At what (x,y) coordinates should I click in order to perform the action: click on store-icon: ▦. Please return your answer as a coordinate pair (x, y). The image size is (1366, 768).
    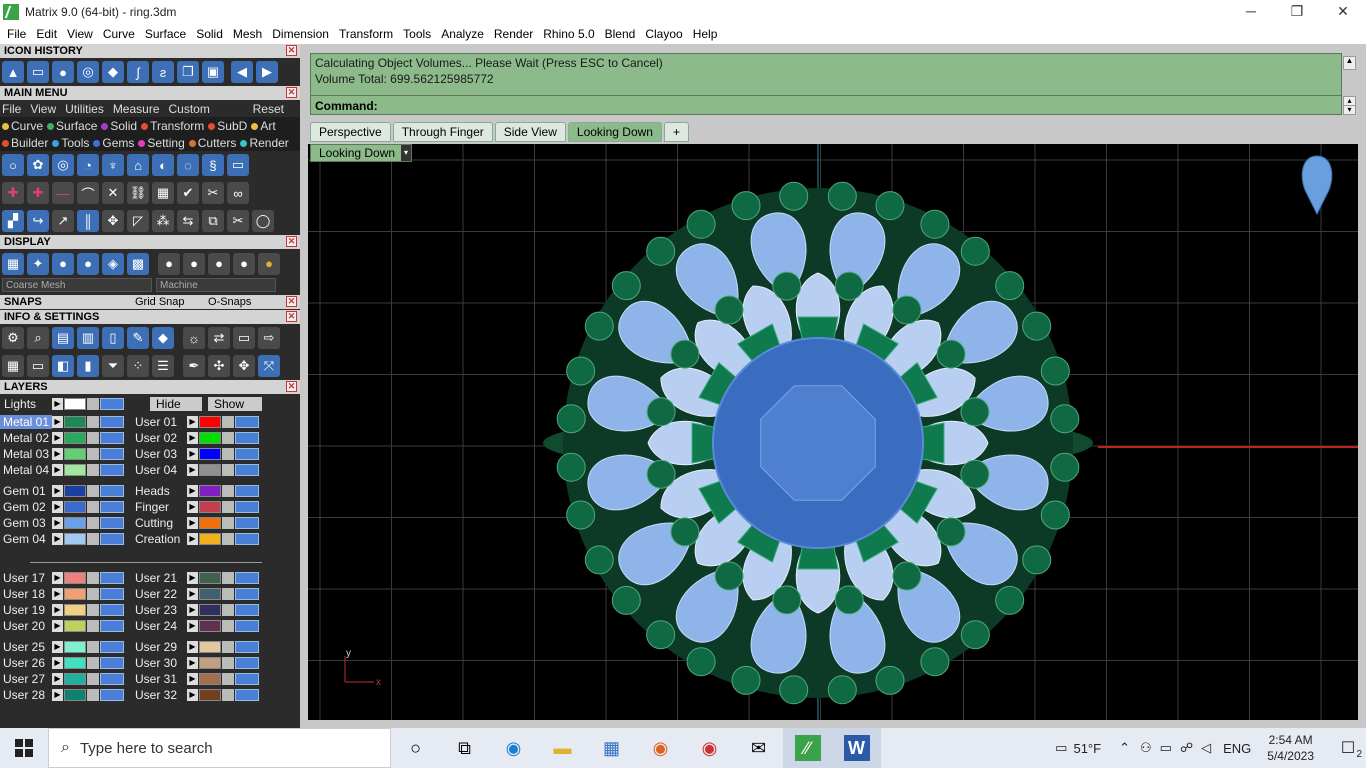
    Looking at the image, I should click on (611, 748).